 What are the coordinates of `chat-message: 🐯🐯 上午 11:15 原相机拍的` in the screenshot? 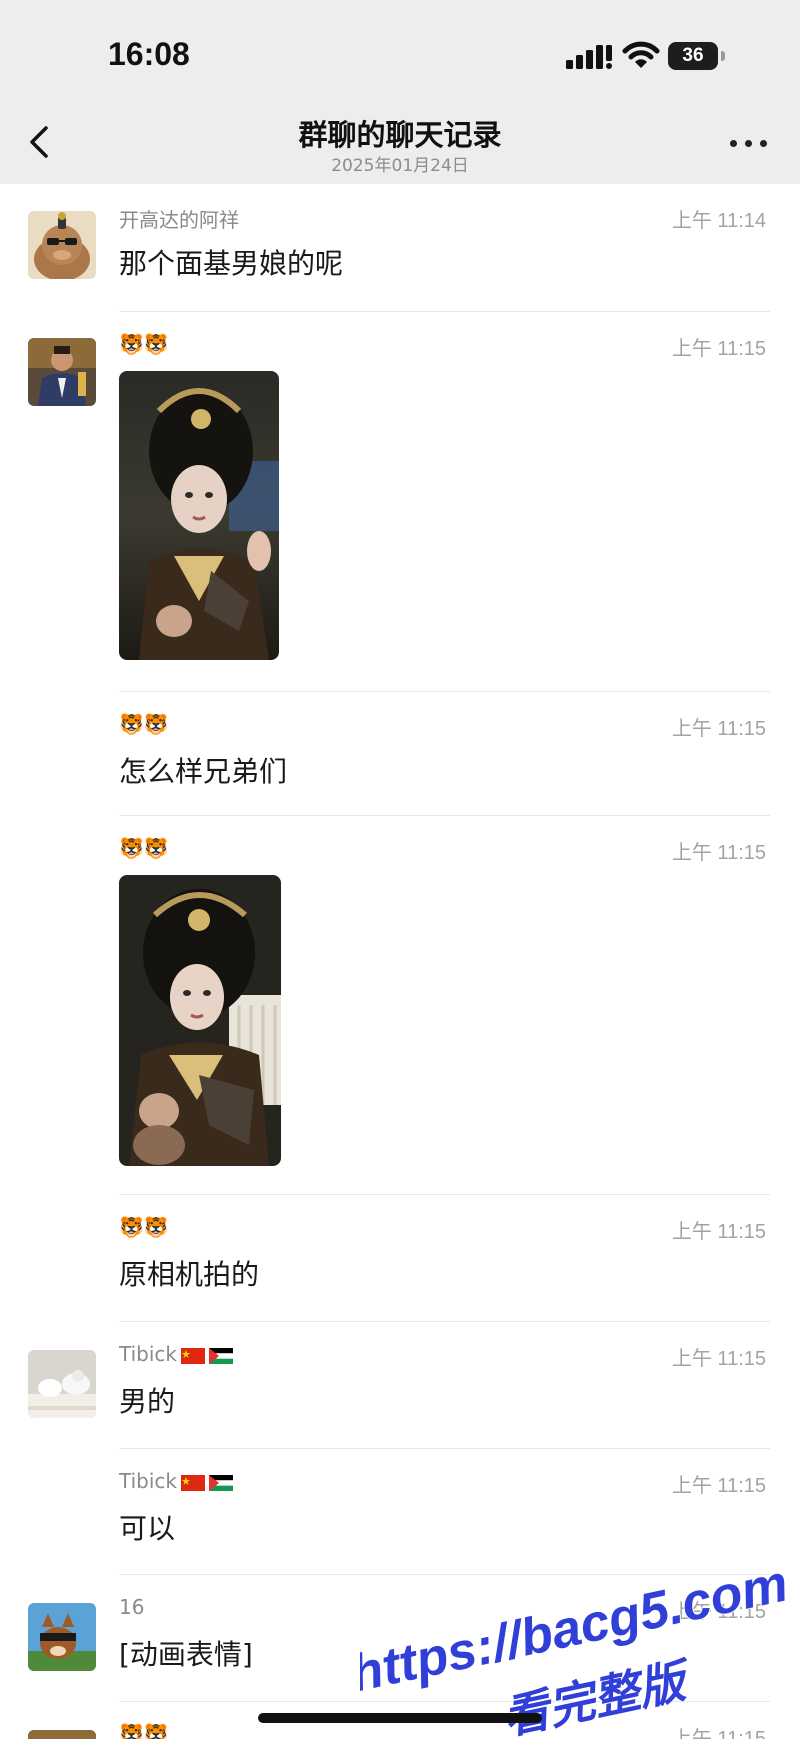 It's located at (400, 1258).